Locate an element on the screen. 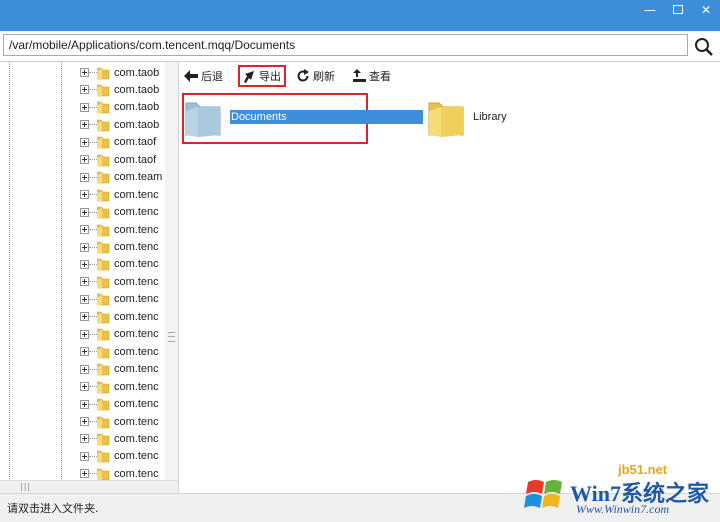 This screenshot has width=720, height=522. windows-logo-icon is located at coordinates (543, 494).